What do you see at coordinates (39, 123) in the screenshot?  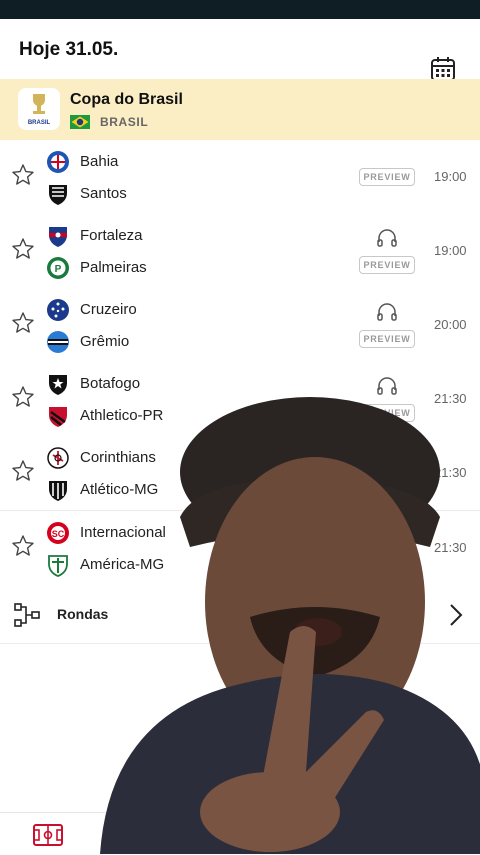 I see `svg-text: BRASIL` at bounding box center [39, 123].